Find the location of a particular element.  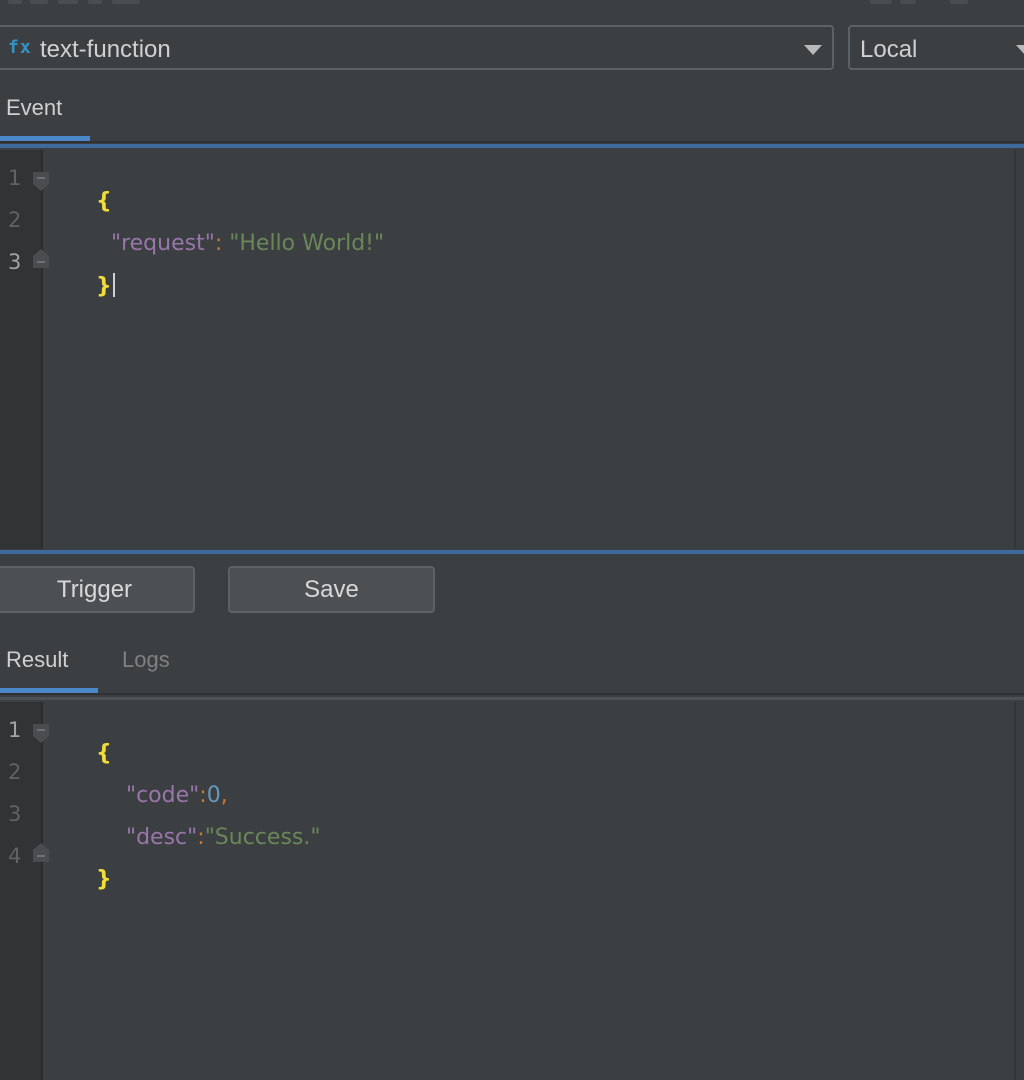

code-line-2: "request": "Hello World!" is located at coordinates (226, 243).